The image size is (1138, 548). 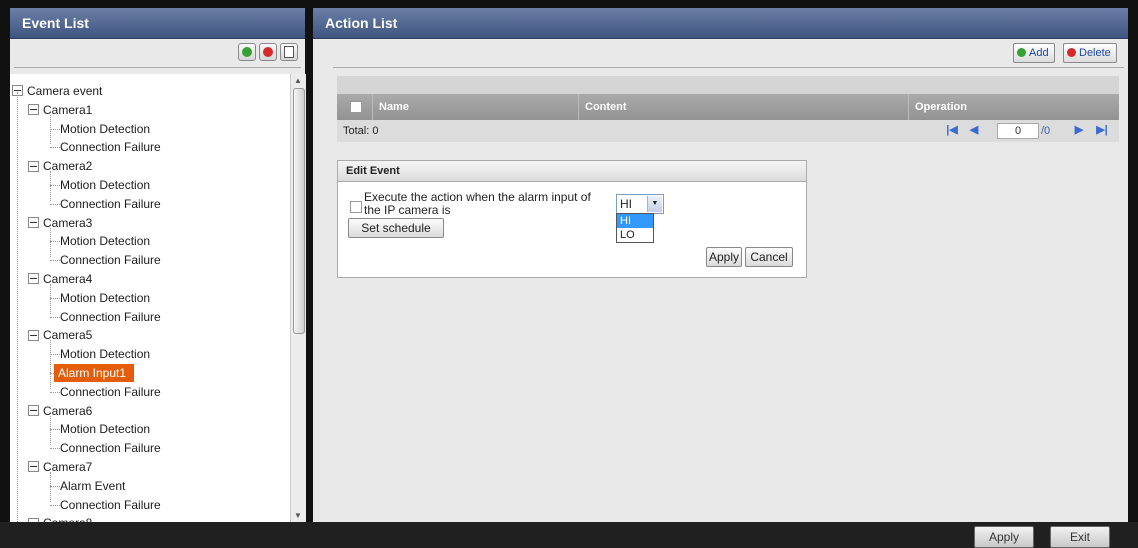 What do you see at coordinates (724, 257) in the screenshot?
I see `edit-apply-button: Apply` at bounding box center [724, 257].